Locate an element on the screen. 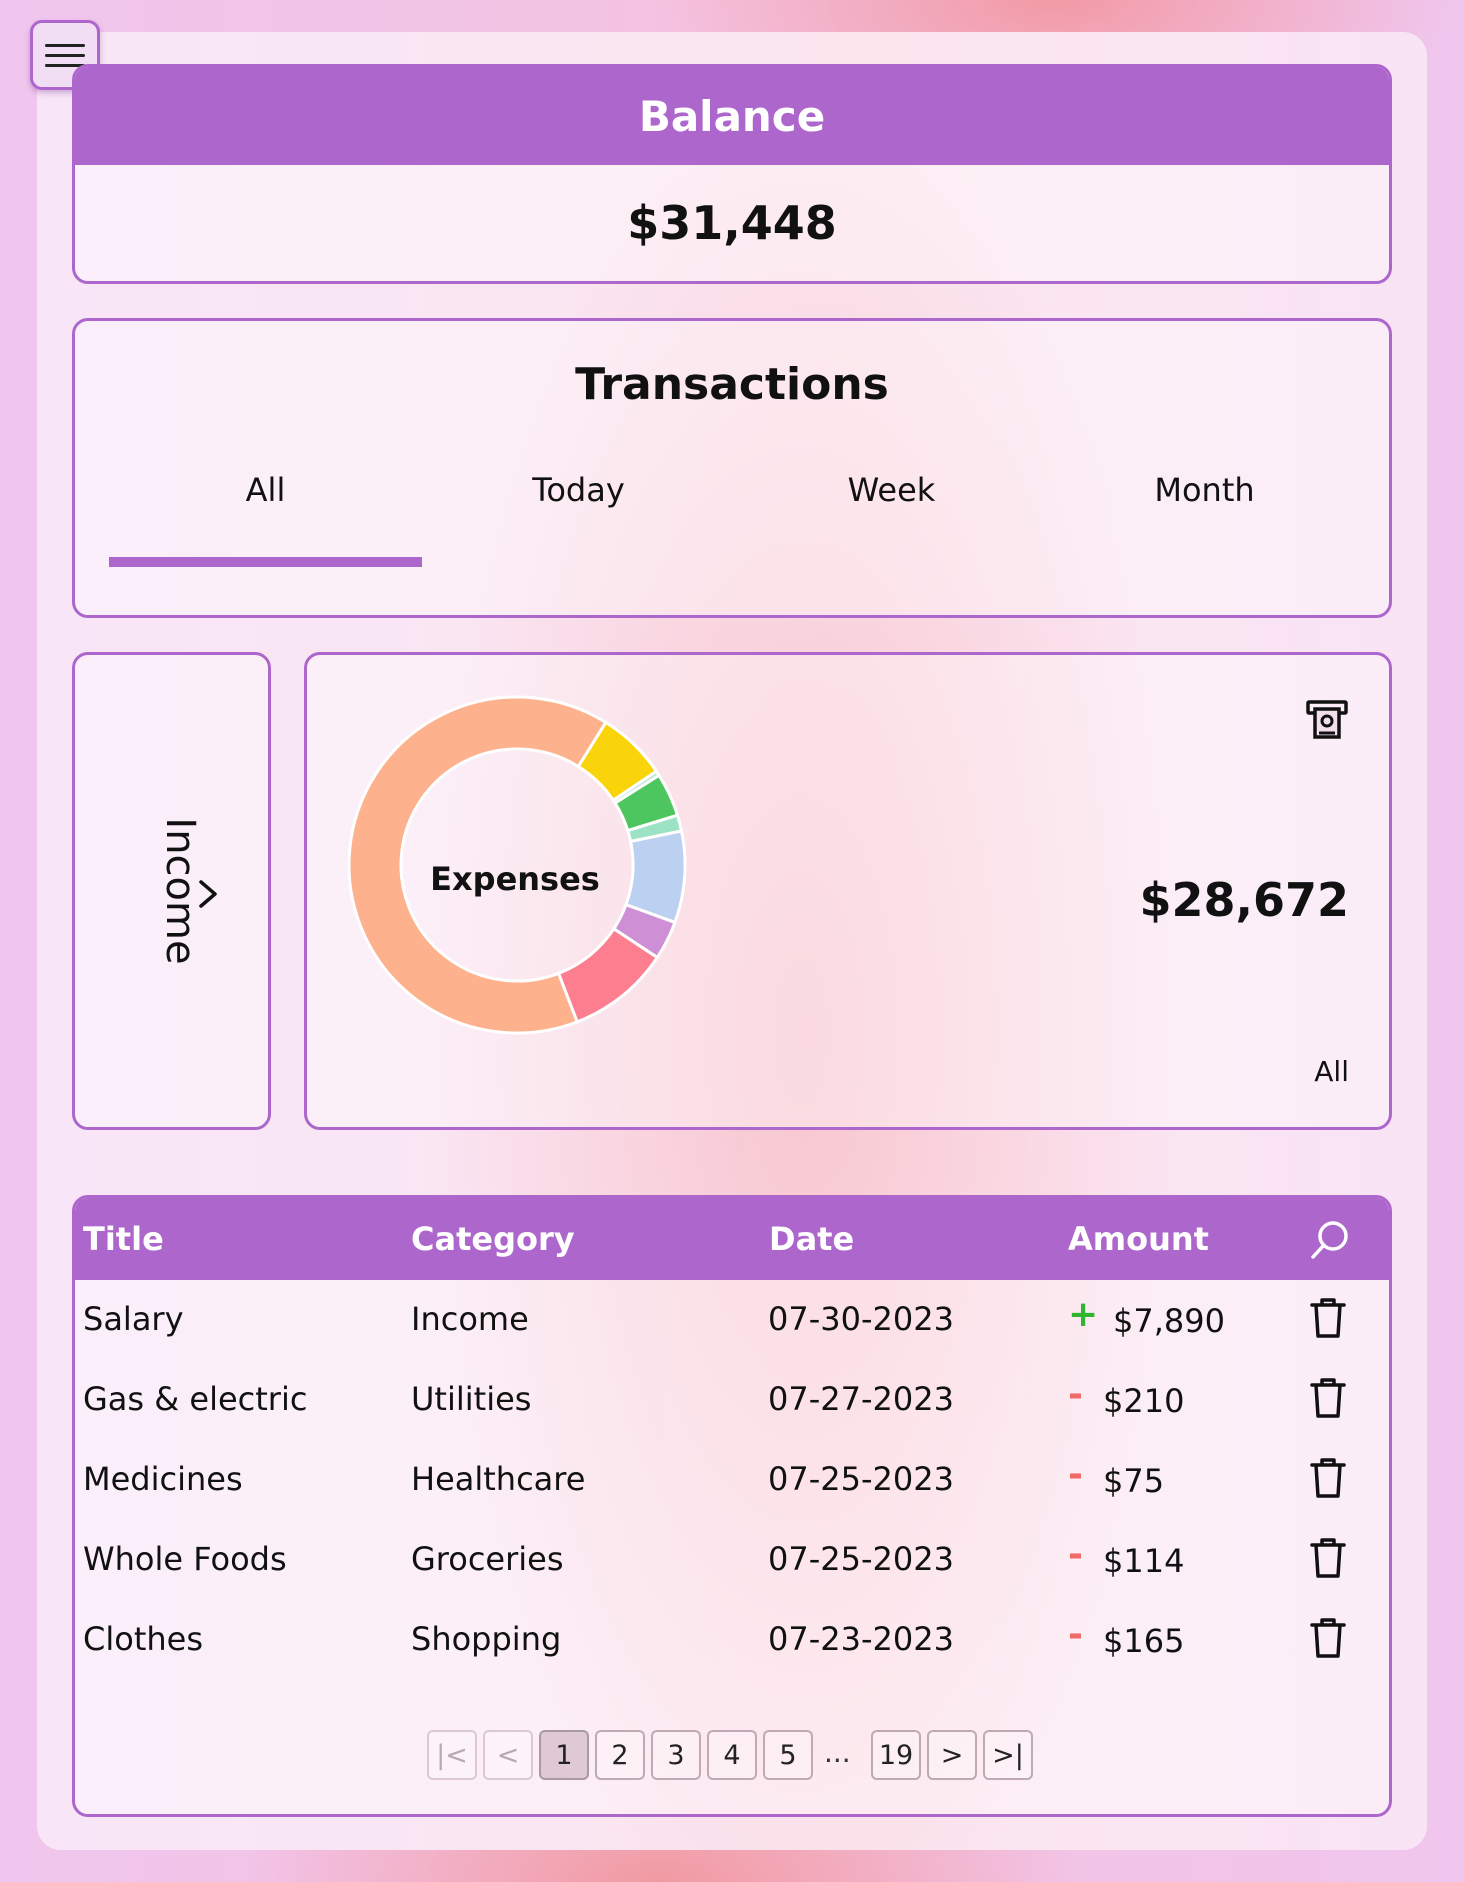  cell-amount: $75 is located at coordinates (1134, 1481).